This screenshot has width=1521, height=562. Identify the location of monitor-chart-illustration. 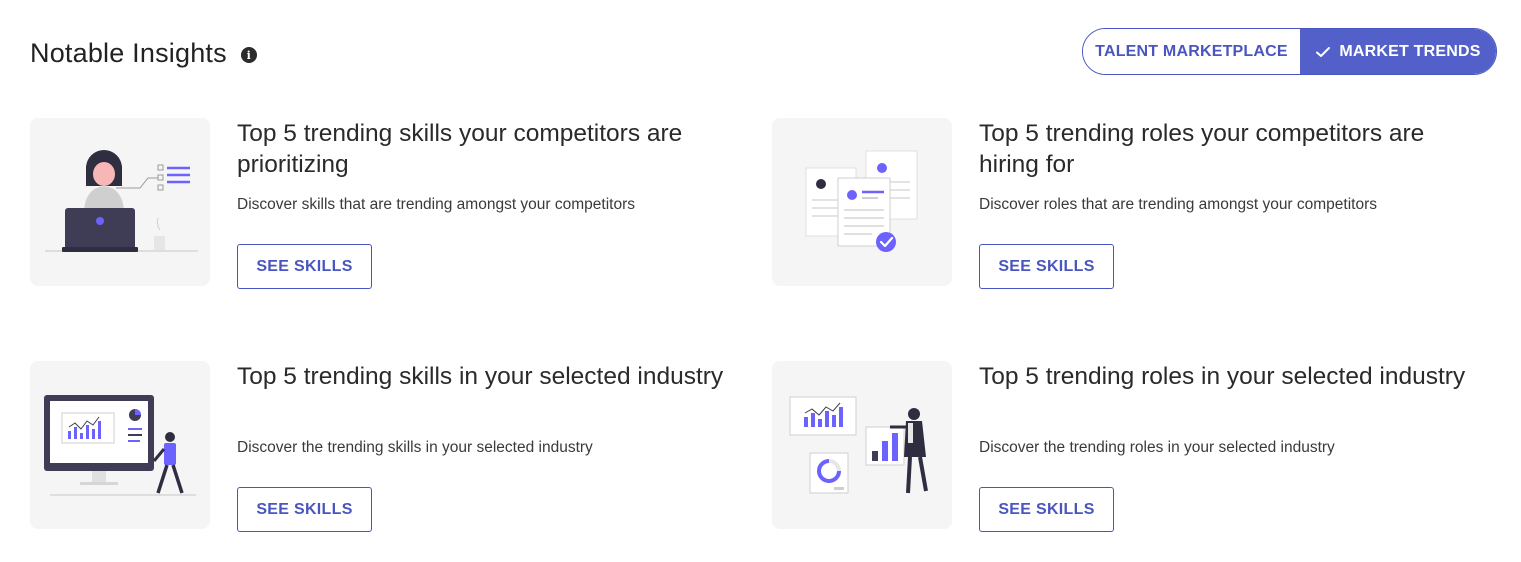
(120, 445).